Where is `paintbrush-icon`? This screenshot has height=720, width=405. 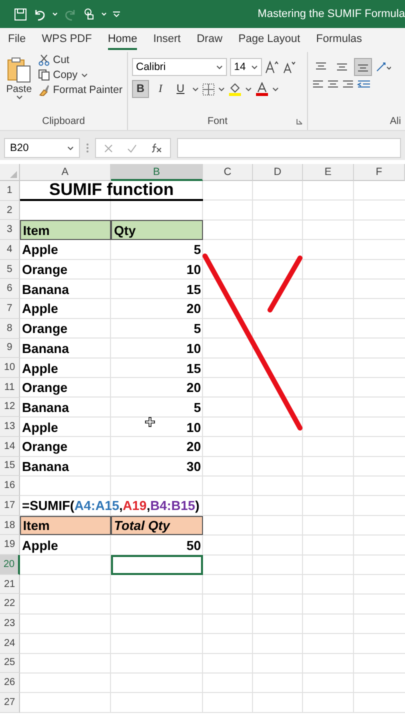
paintbrush-icon is located at coordinates (44, 90).